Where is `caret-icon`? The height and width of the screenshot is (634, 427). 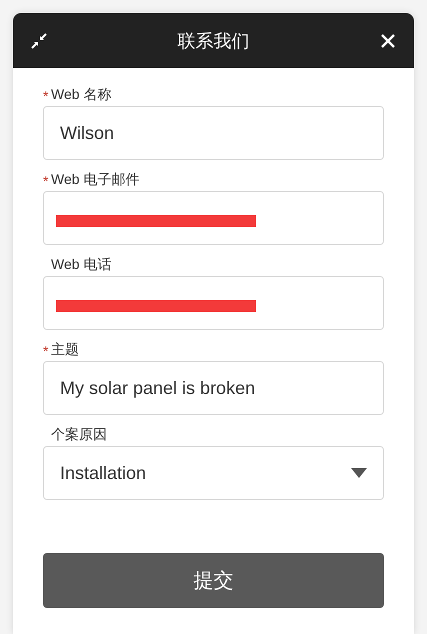 caret-icon is located at coordinates (359, 473).